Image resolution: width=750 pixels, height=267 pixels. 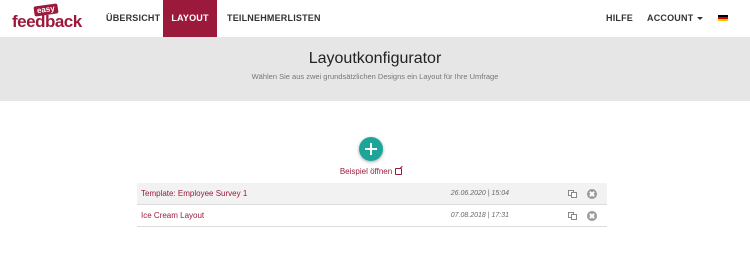 I want to click on nav-item-teilnehmerlisten: TEILNEHMERLISTEN, so click(x=274, y=18).